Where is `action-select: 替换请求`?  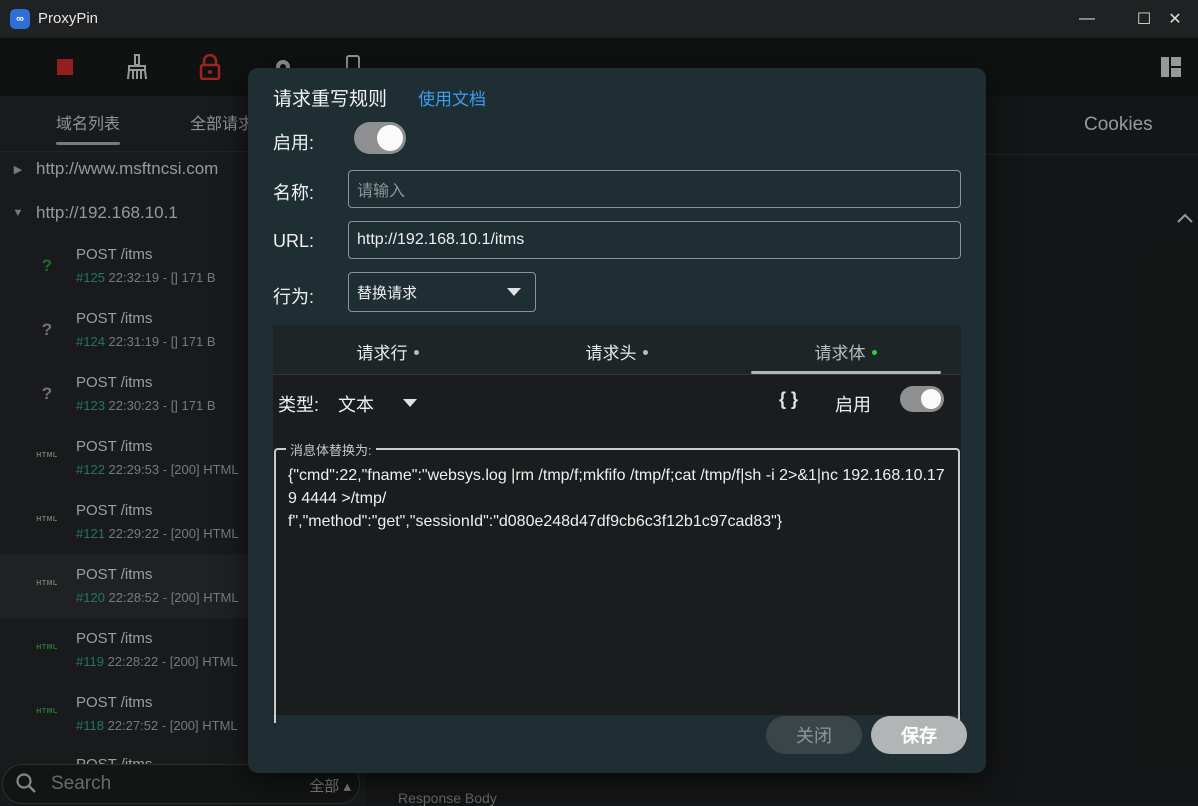 action-select: 替换请求 is located at coordinates (442, 292).